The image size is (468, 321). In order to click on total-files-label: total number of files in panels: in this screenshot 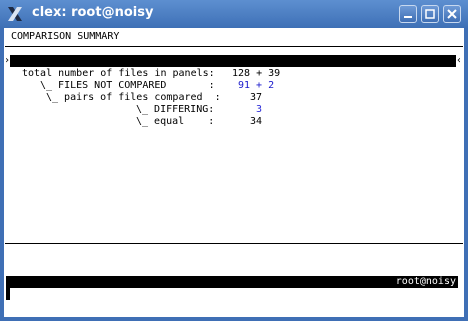, I will do `click(118, 73)`.